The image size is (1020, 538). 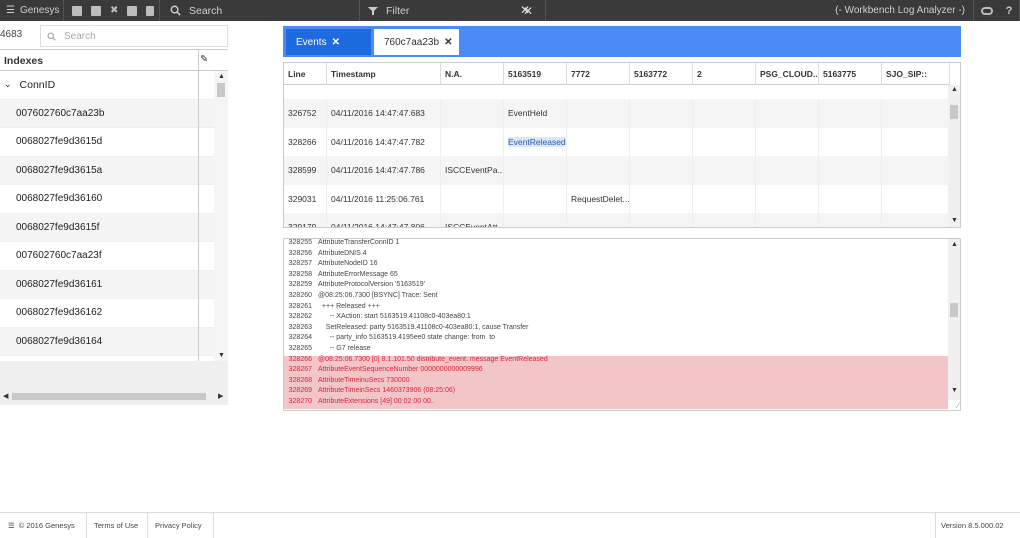 I want to click on index-item: 0068027fe9d36164, so click(x=107, y=341).